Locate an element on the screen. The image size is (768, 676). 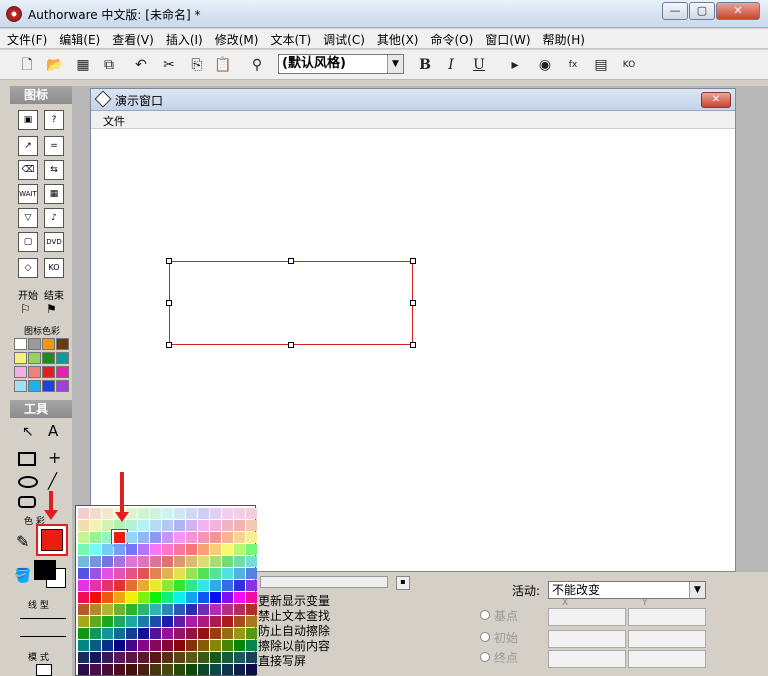
functions-icon: fx is located at coordinates (573, 65).